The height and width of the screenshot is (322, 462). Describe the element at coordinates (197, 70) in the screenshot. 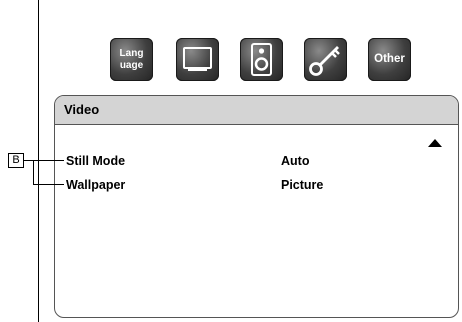

I see `screen-stand` at that location.